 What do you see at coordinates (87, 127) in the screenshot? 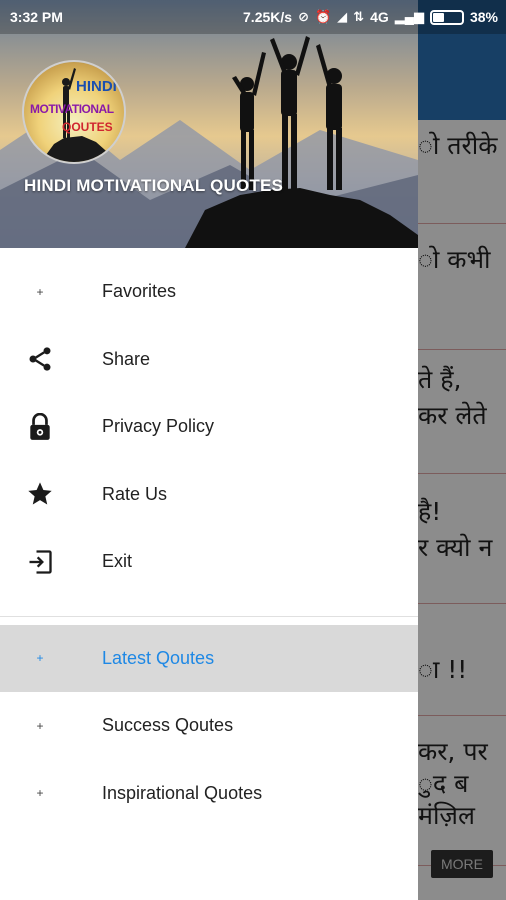
I see `logo-text-qoutes: QOUTES` at bounding box center [87, 127].